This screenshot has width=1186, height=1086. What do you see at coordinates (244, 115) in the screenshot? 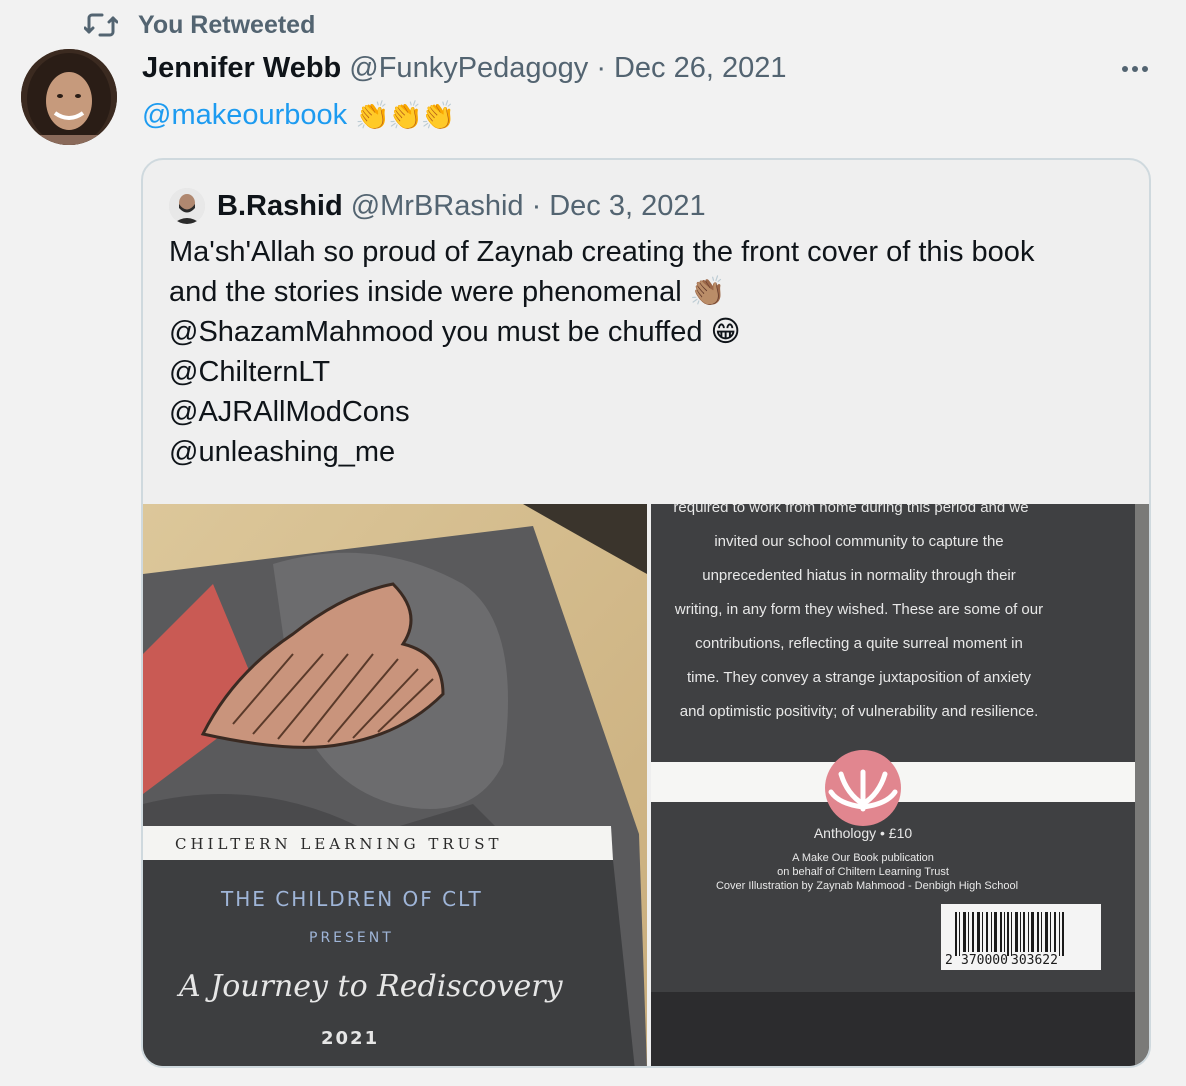
I see `mention-link: @makeourbook` at bounding box center [244, 115].